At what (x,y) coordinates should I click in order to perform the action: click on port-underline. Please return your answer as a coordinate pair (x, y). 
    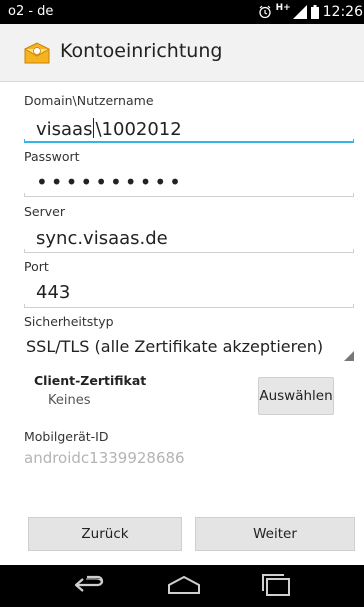
    Looking at the image, I should click on (189, 306).